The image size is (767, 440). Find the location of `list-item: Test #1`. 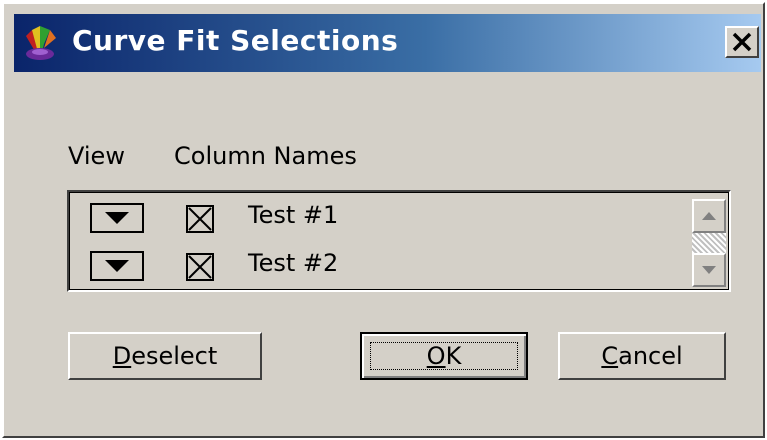

list-item: Test #1 is located at coordinates (375, 219).